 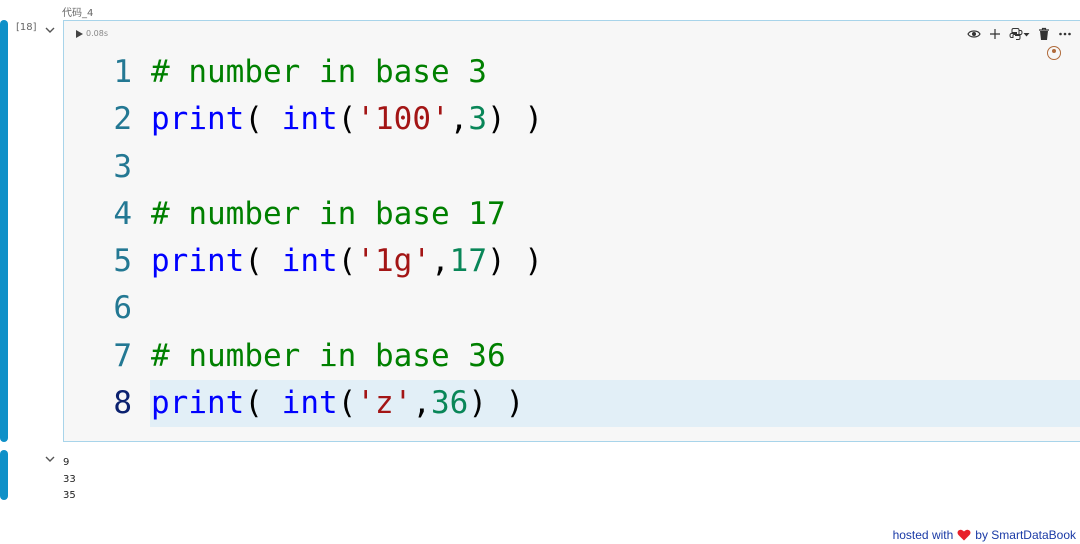 What do you see at coordinates (122, 308) in the screenshot?
I see `line-number: 6` at bounding box center [122, 308].